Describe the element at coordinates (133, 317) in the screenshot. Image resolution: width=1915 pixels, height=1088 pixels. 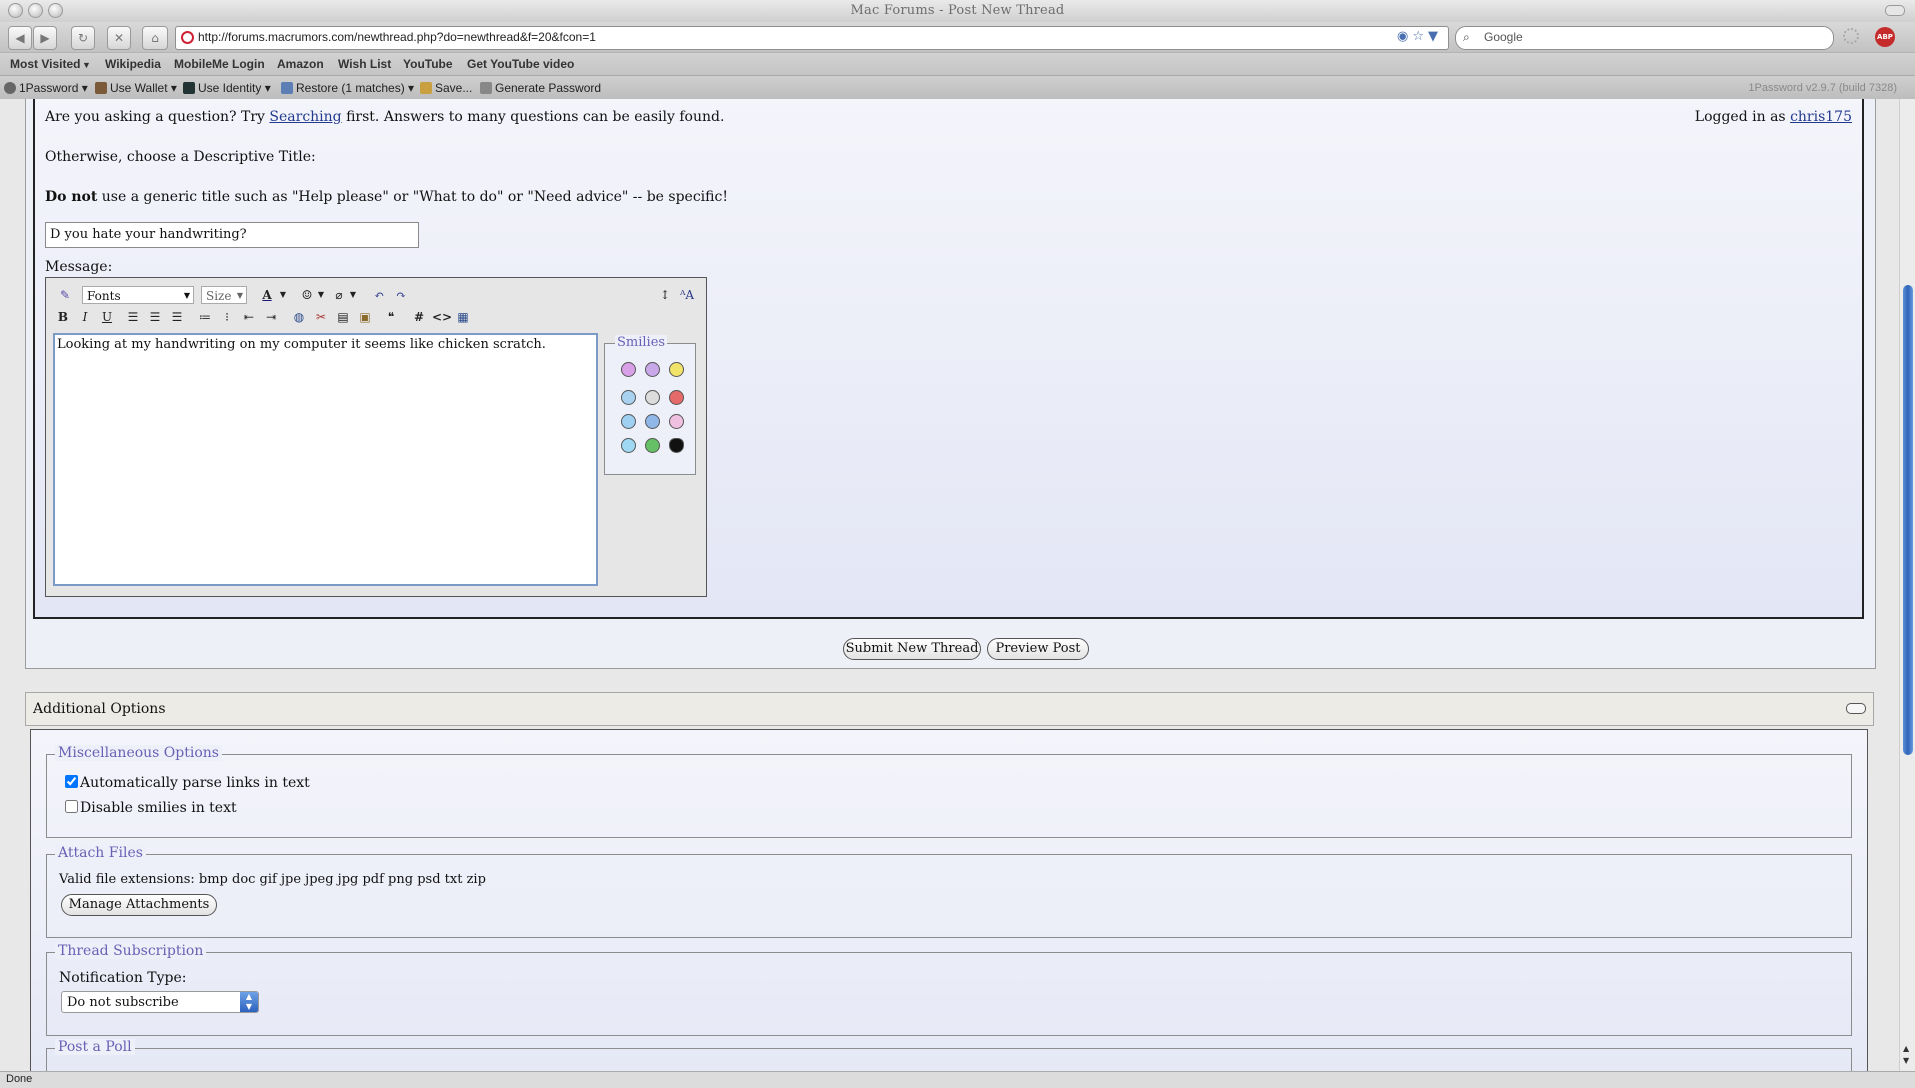
I see `align-left-icon: ☰` at that location.